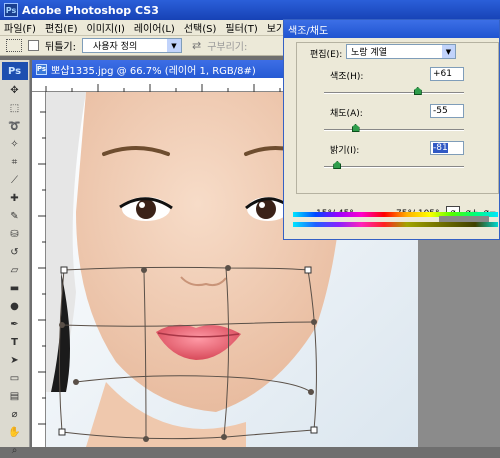  Describe the element at coordinates (154, 27) in the screenshot. I see `menu-layer: 레이어(L)` at that location.